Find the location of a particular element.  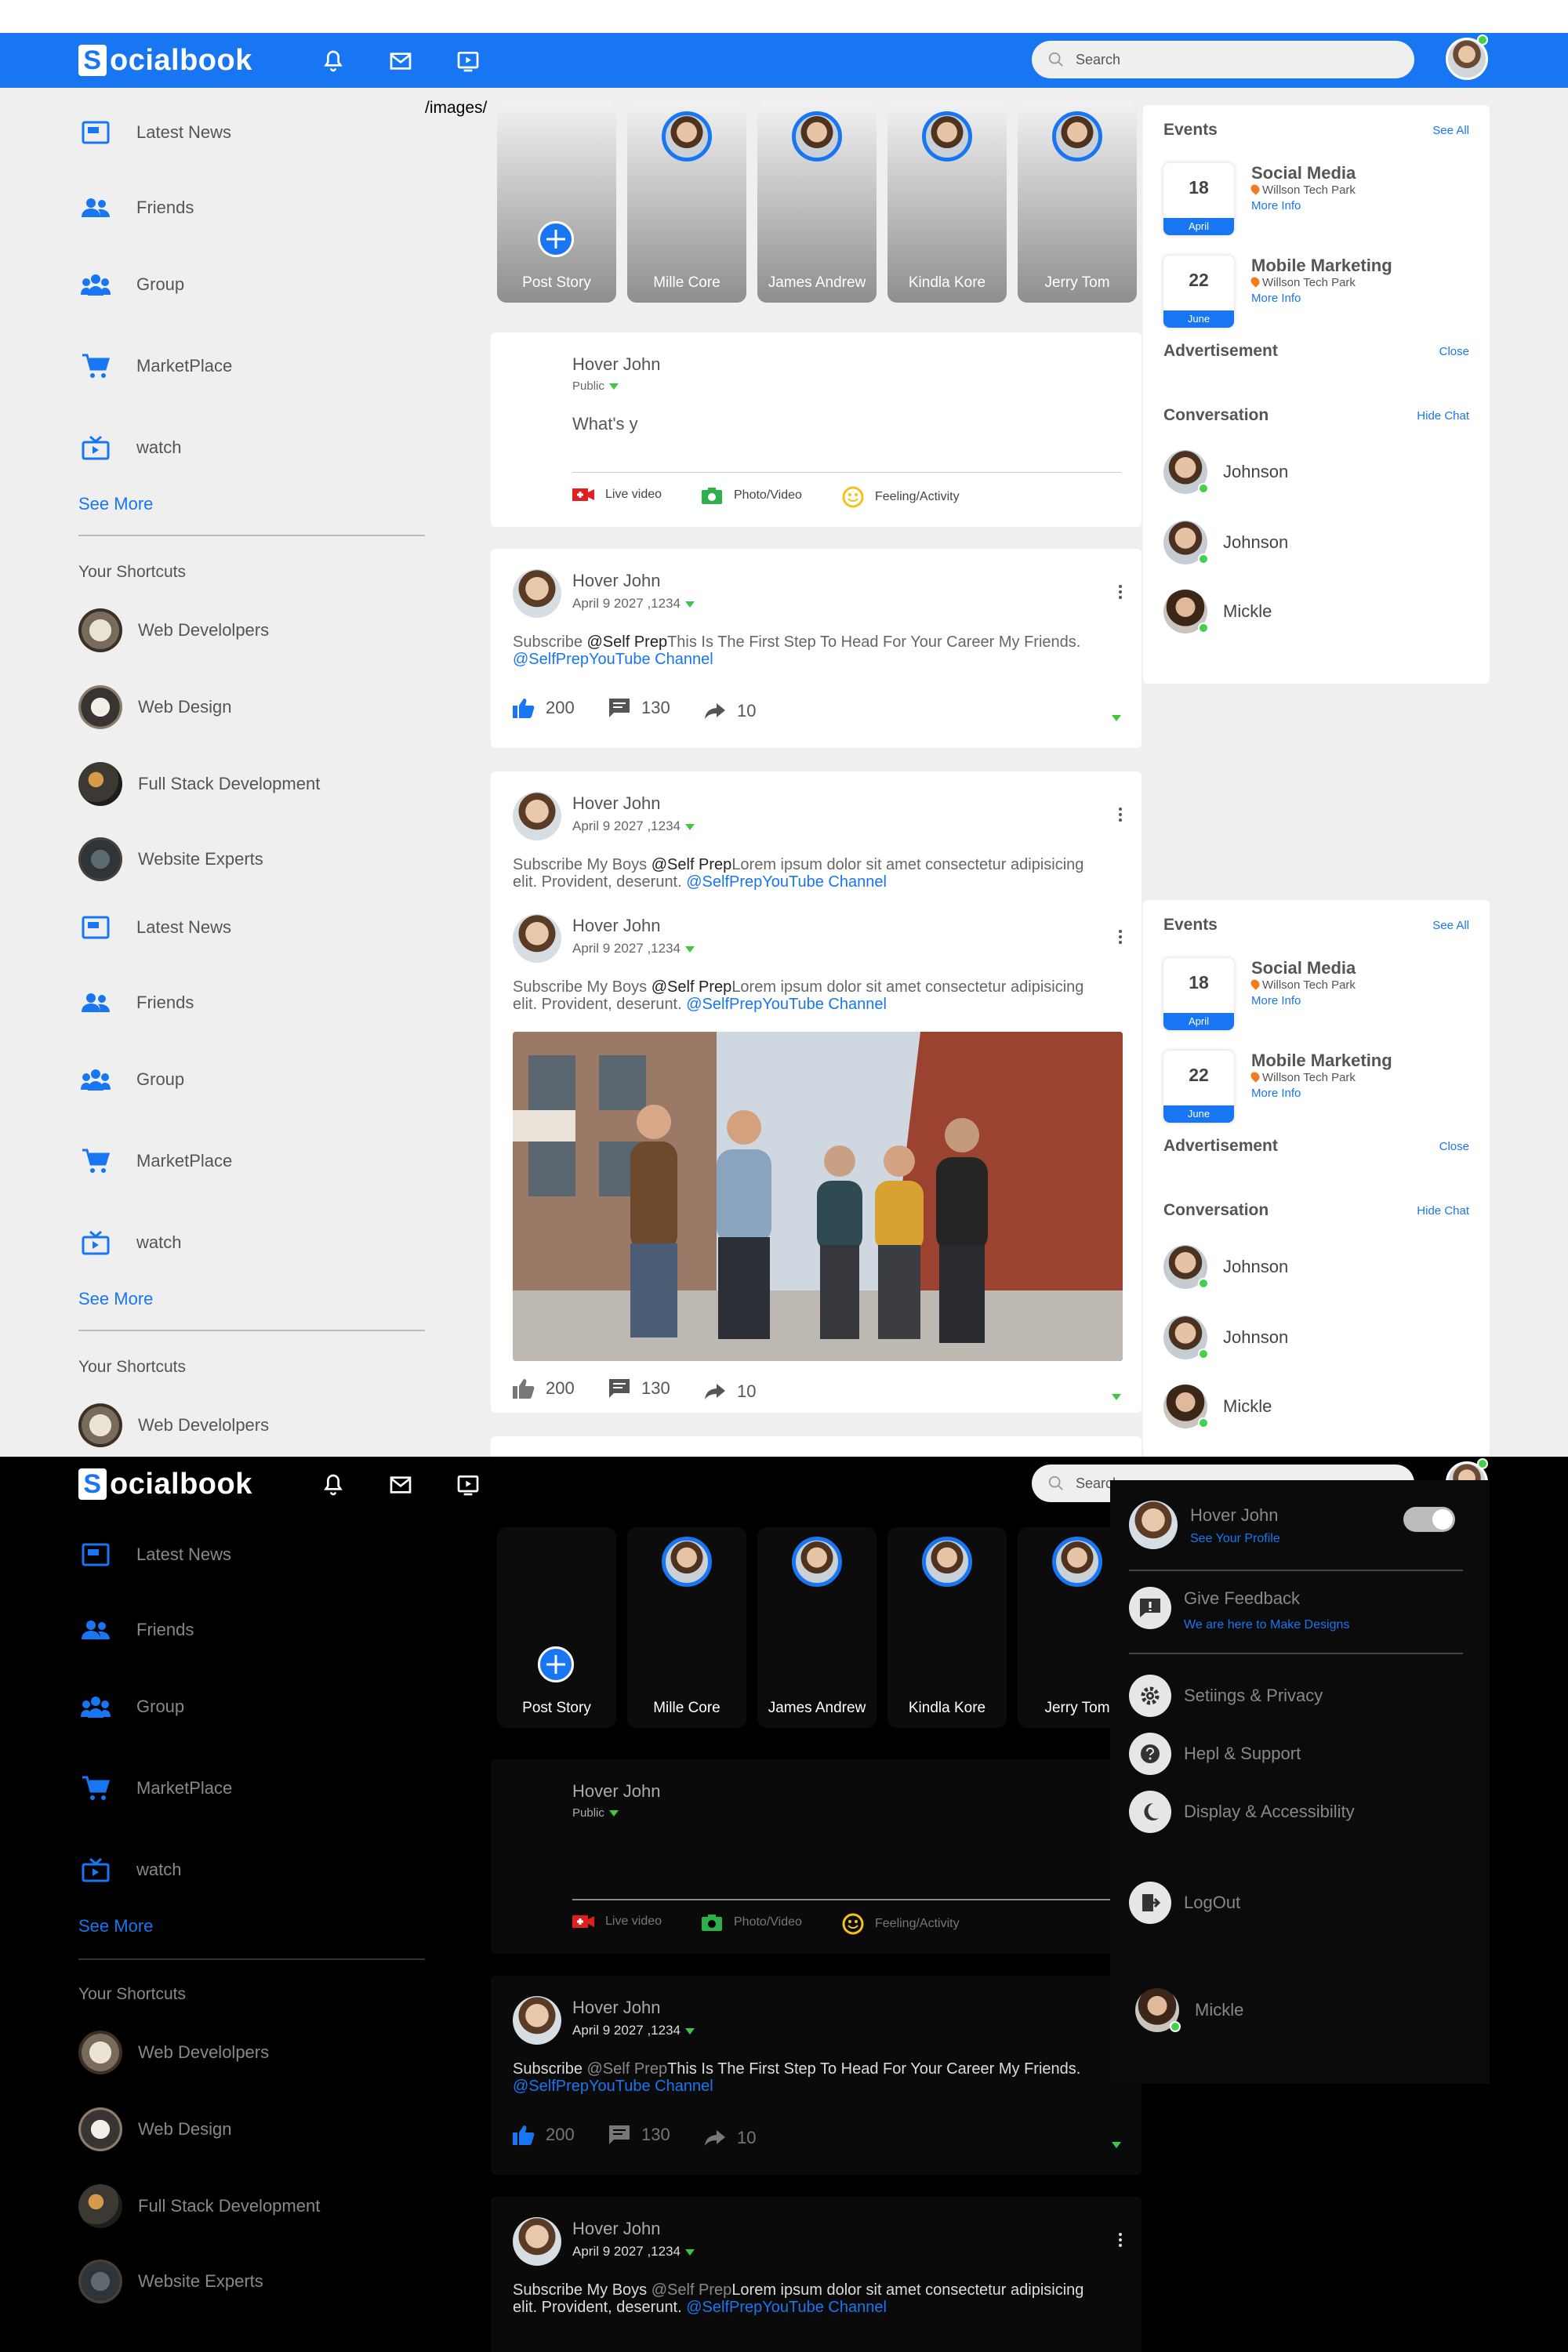

story-card: Jerry Tom is located at coordinates (1077, 202).